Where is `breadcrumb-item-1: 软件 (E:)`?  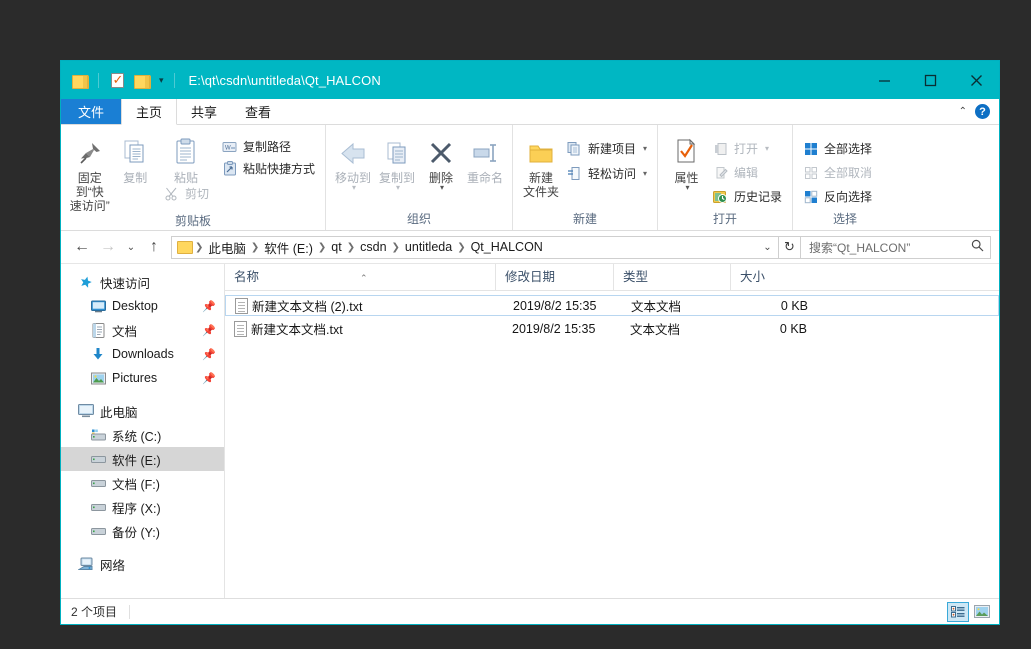
breadcrumb-item-1: 软件 (E:) is located at coordinates (288, 247).